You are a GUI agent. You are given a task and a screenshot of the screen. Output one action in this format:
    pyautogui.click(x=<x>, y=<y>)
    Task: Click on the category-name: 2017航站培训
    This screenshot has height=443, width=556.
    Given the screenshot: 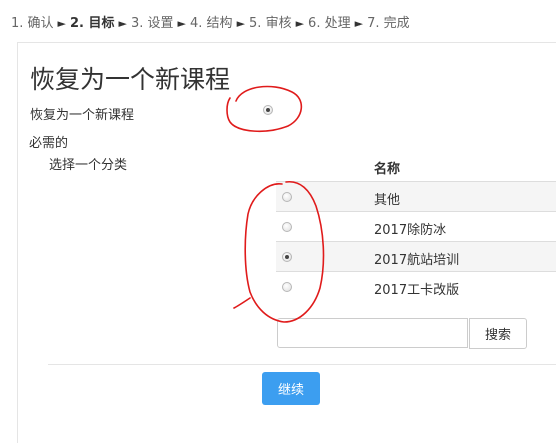 What is the action you would take?
    pyautogui.click(x=417, y=260)
    